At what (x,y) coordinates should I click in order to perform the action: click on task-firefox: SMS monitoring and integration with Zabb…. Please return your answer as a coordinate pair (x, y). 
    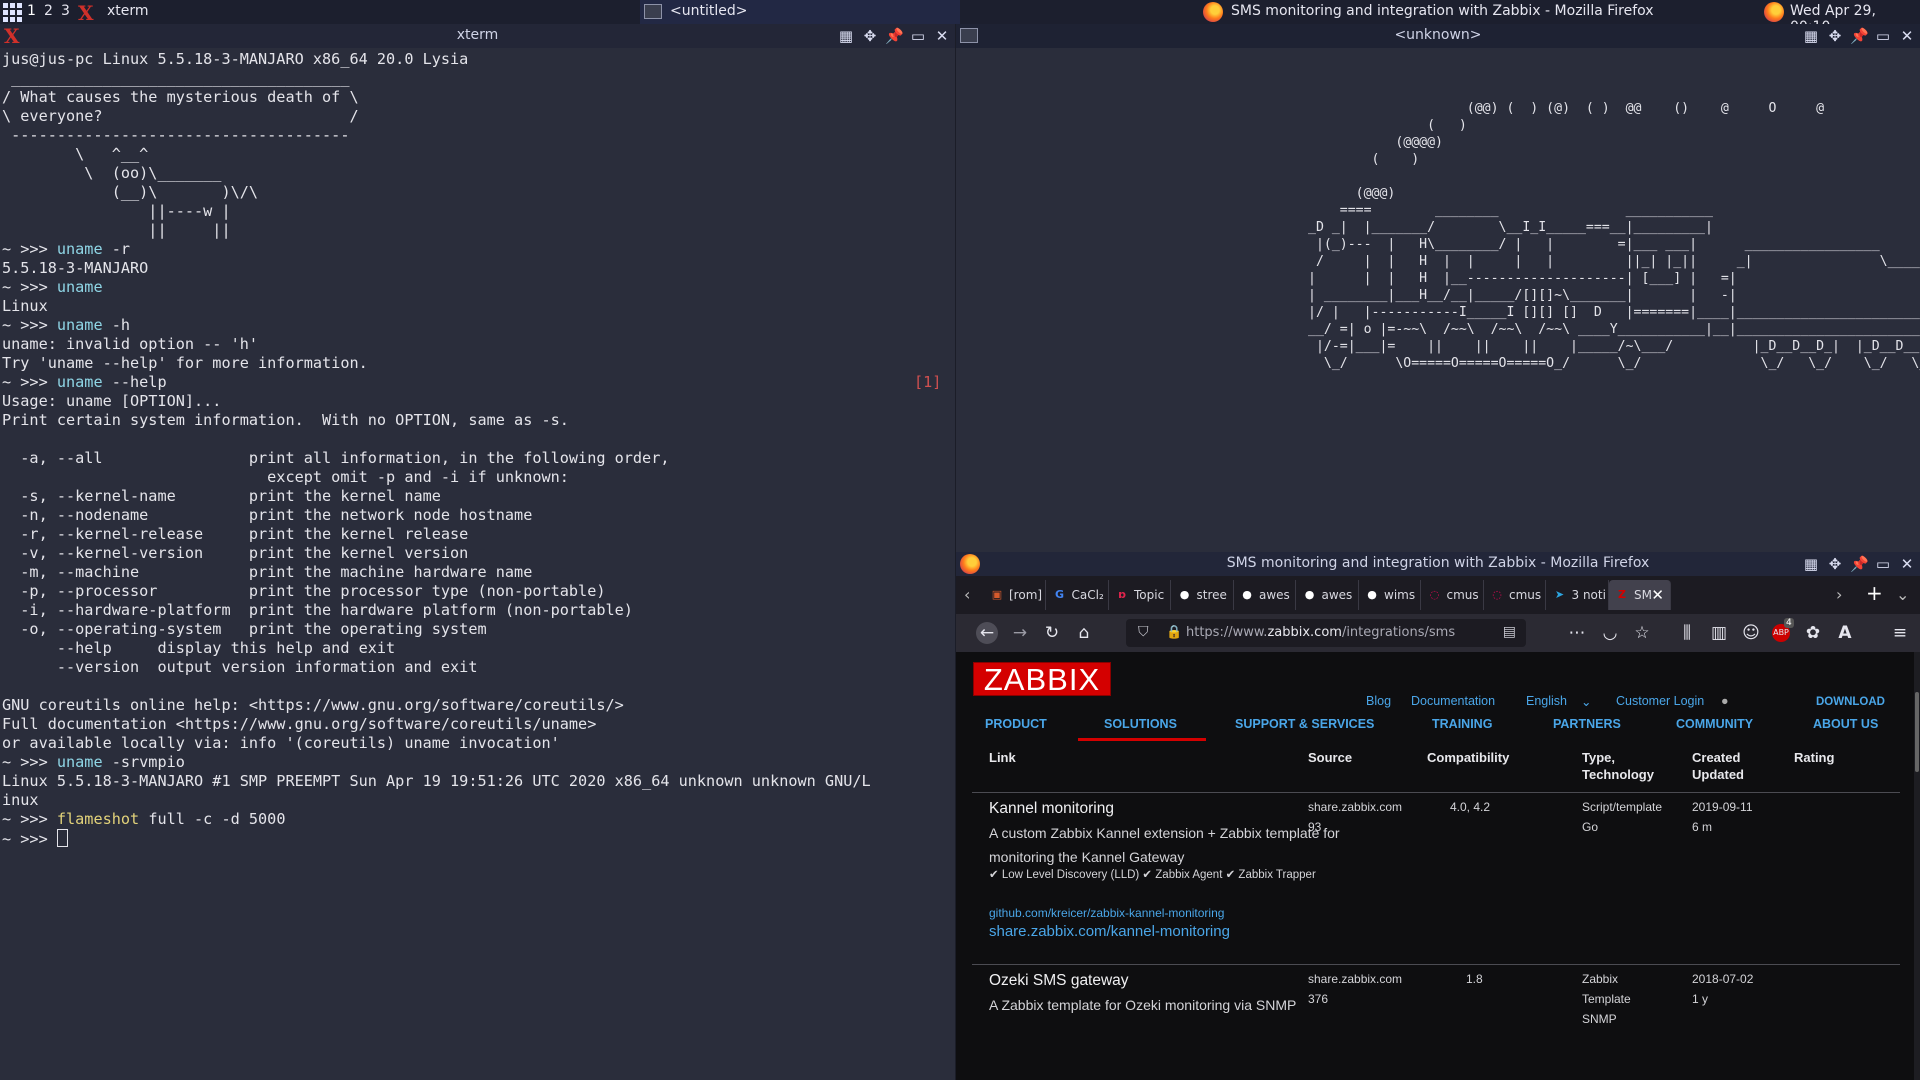
    Looking at the image, I should click on (1440, 12).